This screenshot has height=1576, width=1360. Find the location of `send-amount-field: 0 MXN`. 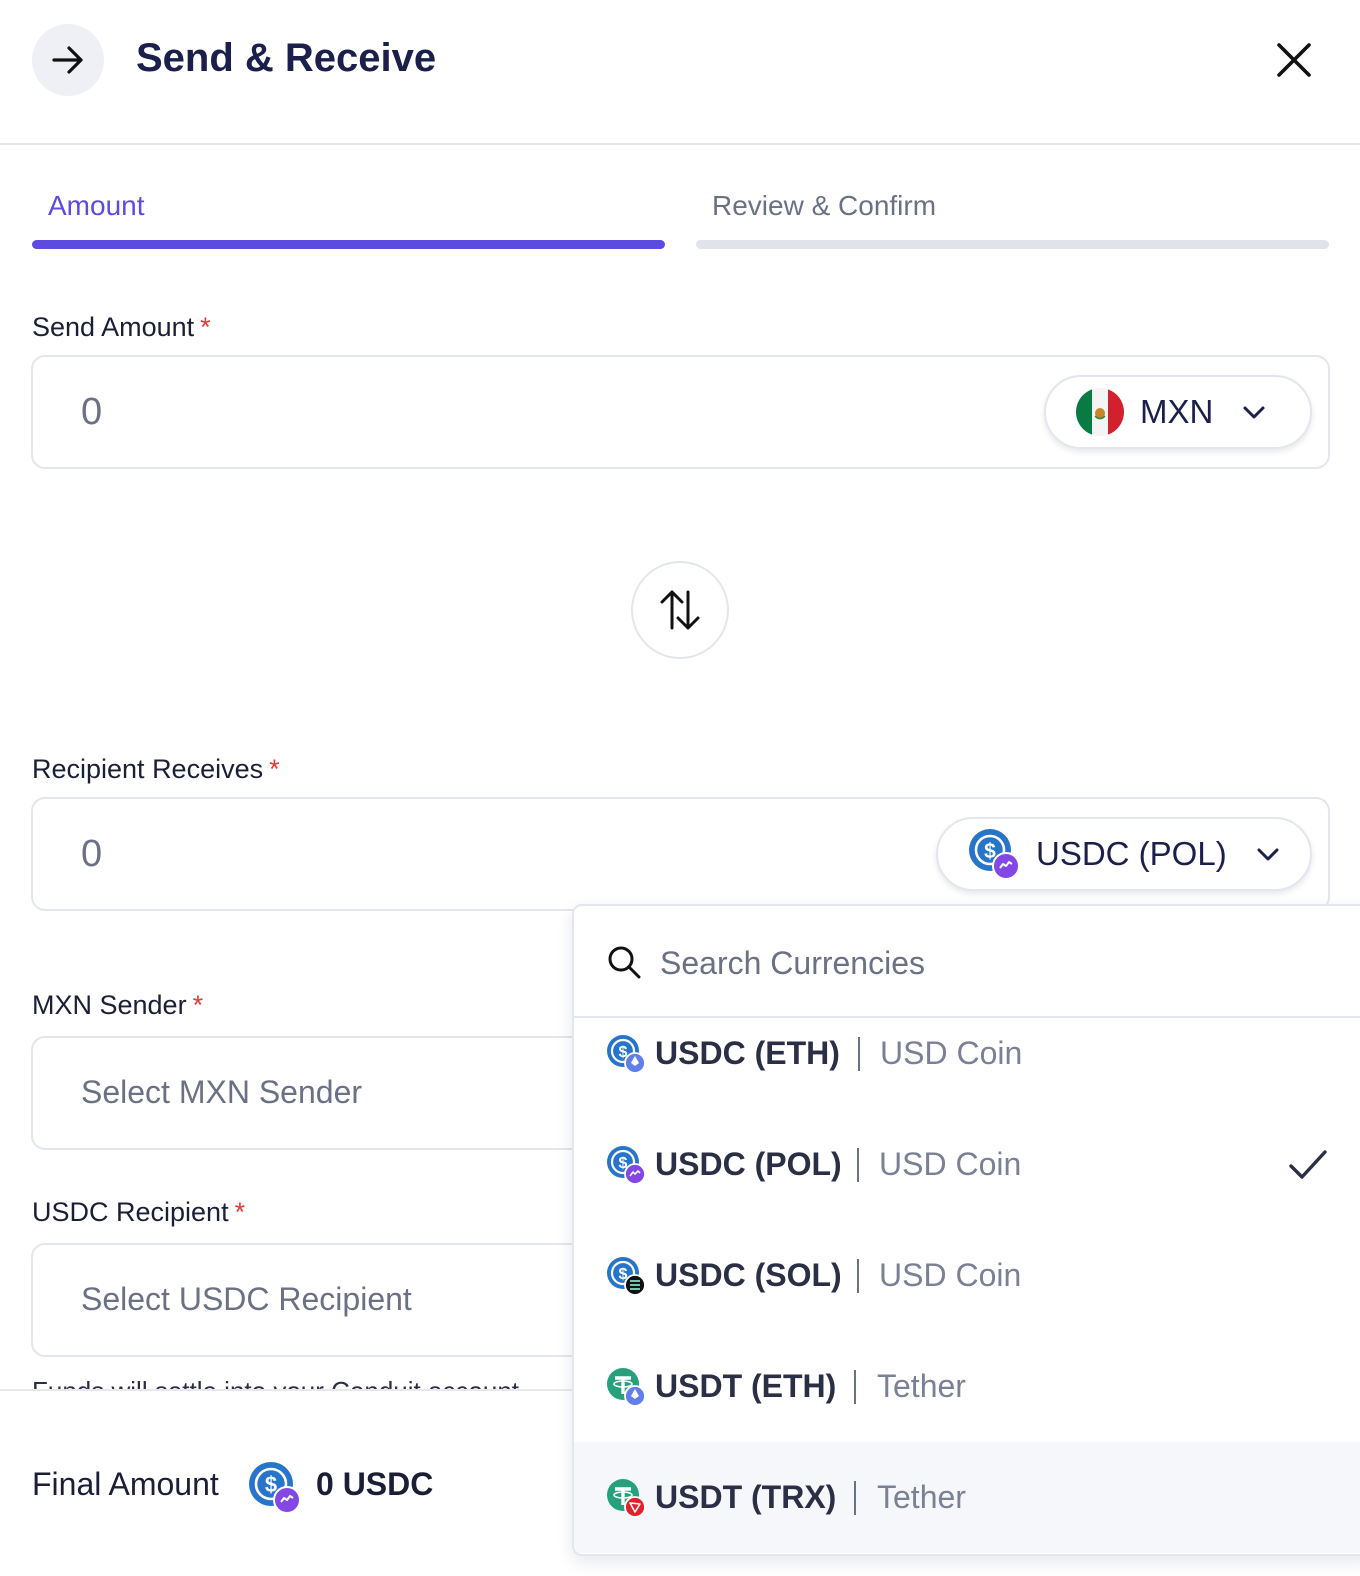

send-amount-field: 0 MXN is located at coordinates (680, 412).